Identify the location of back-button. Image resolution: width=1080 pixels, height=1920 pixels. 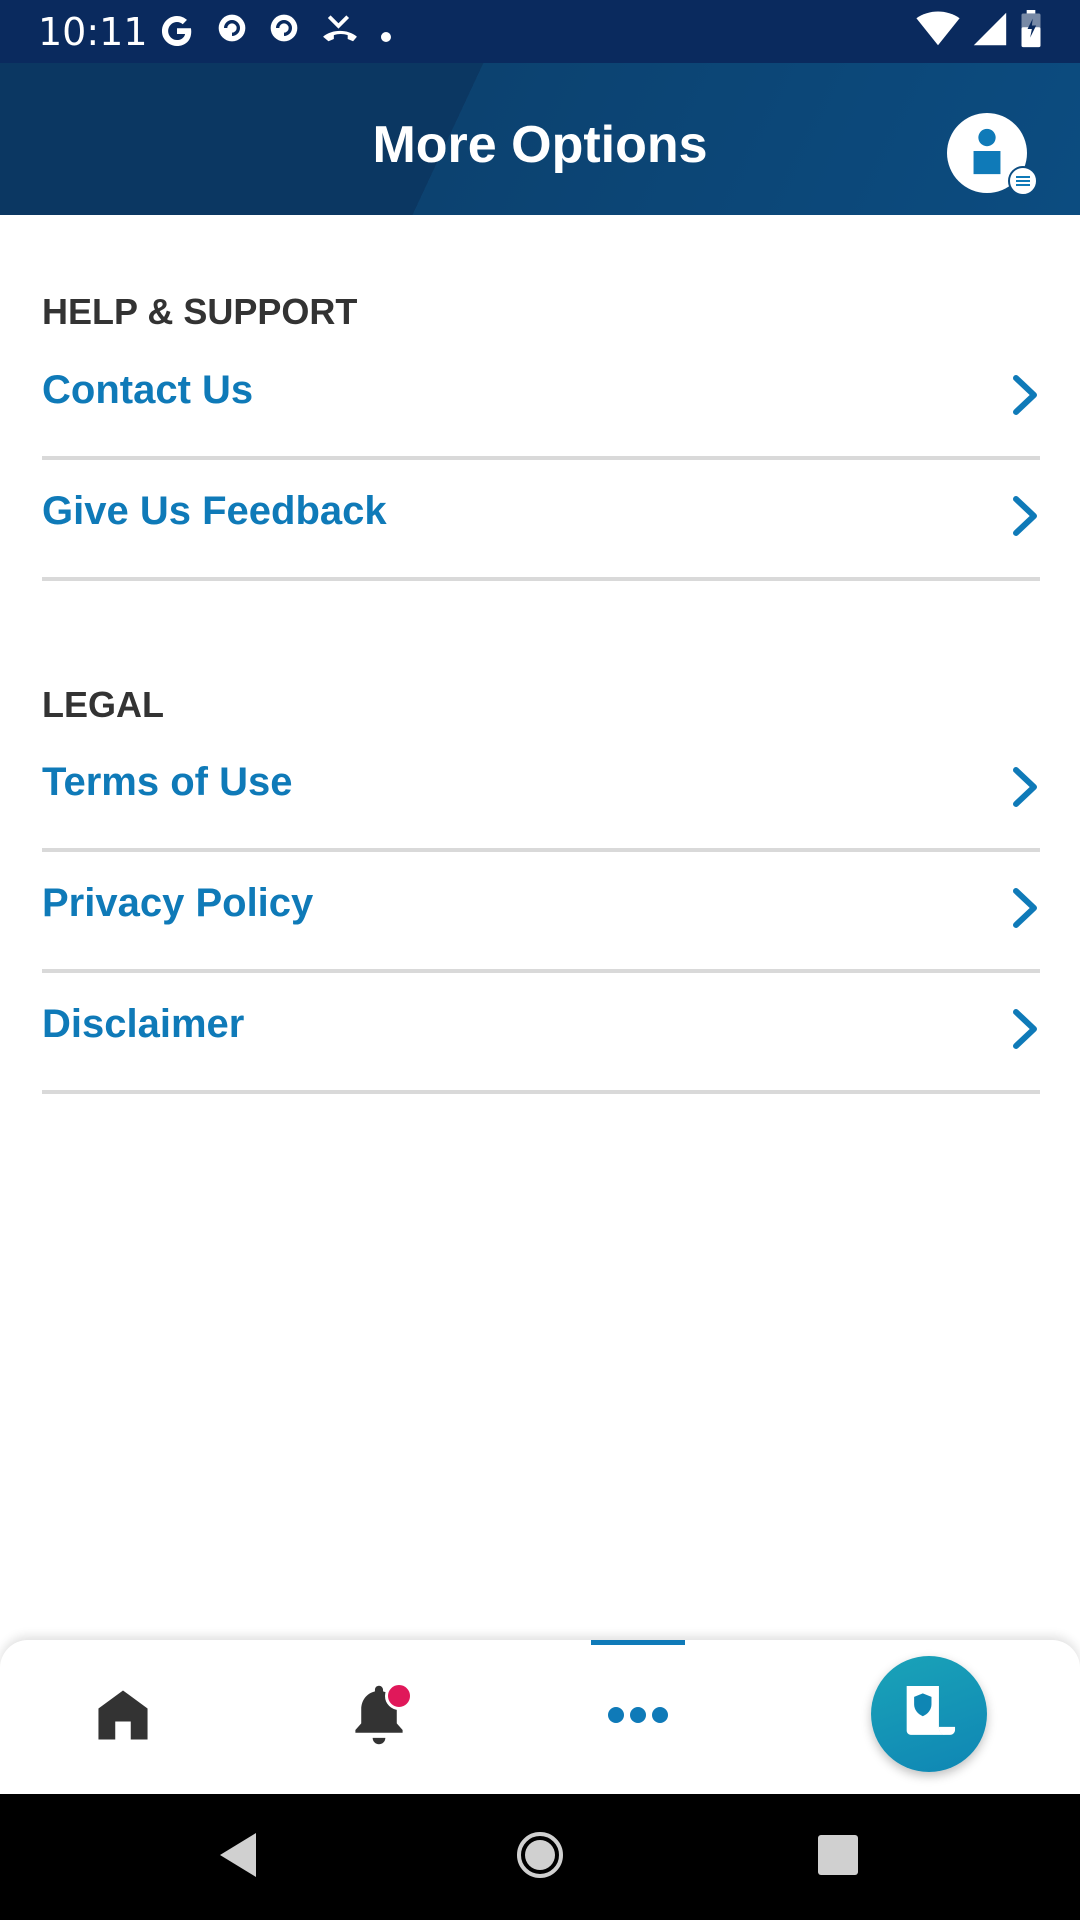
(238, 1857).